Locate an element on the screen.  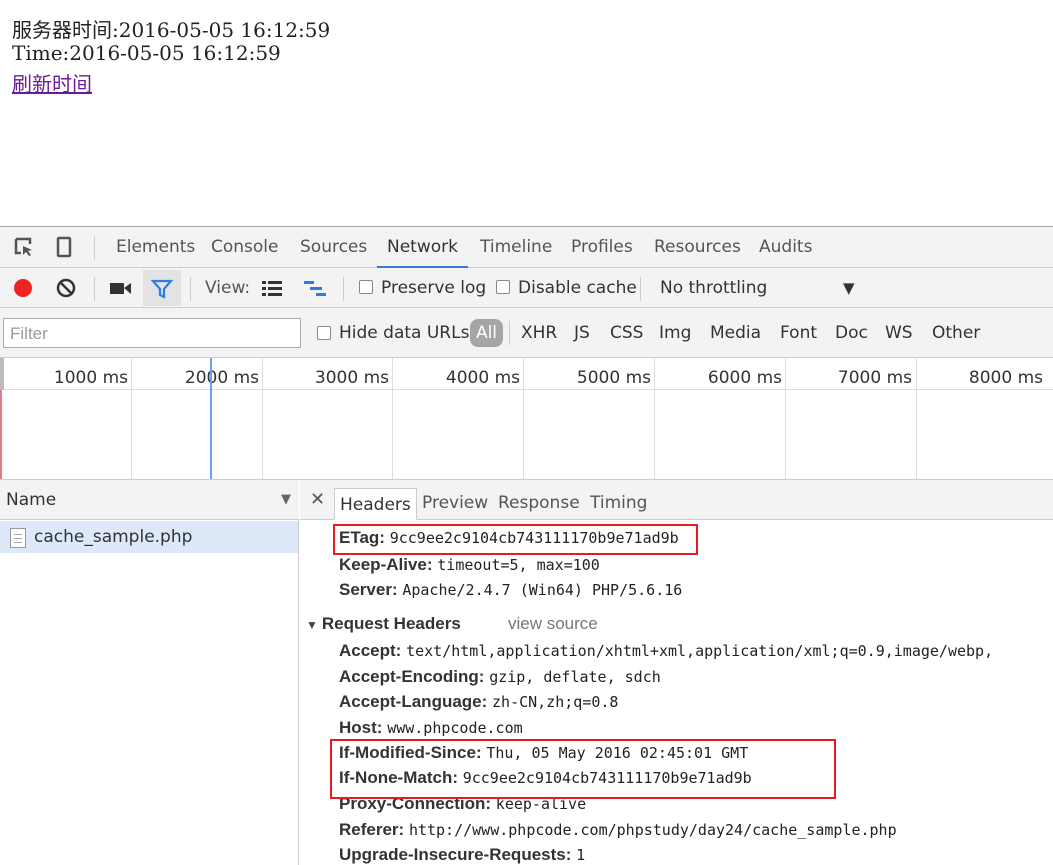
disable-cache-label: Disable cache is located at coordinates (577, 288).